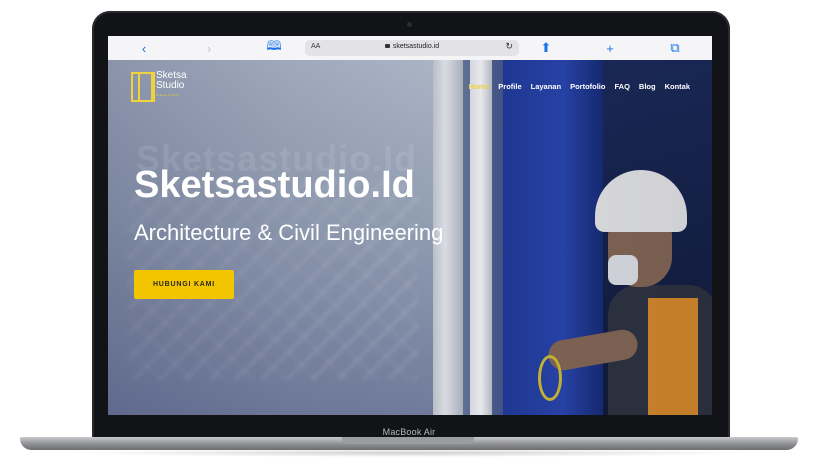 The height and width of the screenshot is (468, 818). What do you see at coordinates (509, 86) in the screenshot?
I see `nav-item-profile: Profile` at bounding box center [509, 86].